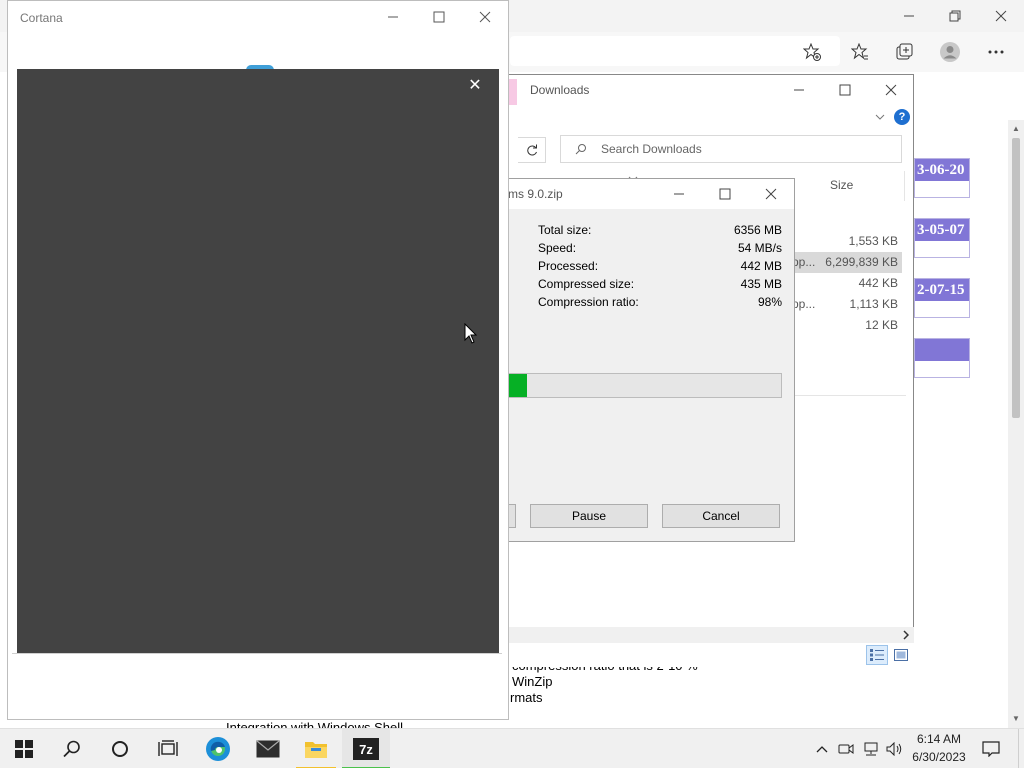  Describe the element at coordinates (568, 266) in the screenshot. I see `stat-label: Processed:` at that location.